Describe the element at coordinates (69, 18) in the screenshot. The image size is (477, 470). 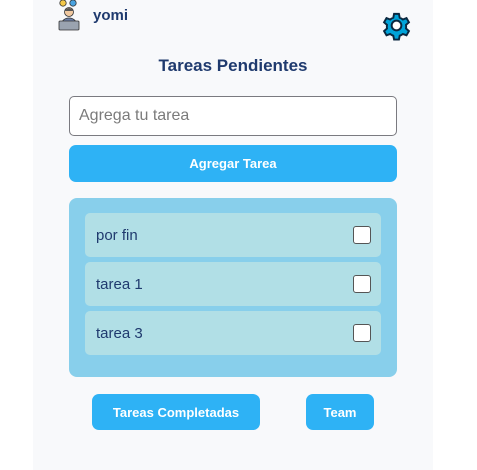
I see `developer-avatar-icon` at that location.